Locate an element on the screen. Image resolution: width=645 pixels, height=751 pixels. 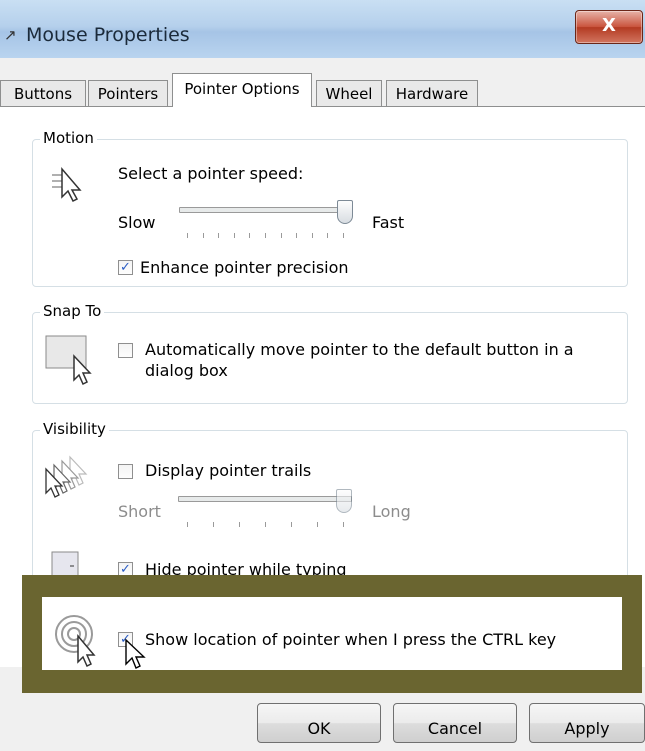
tab-wheel: Wheel is located at coordinates (349, 93).